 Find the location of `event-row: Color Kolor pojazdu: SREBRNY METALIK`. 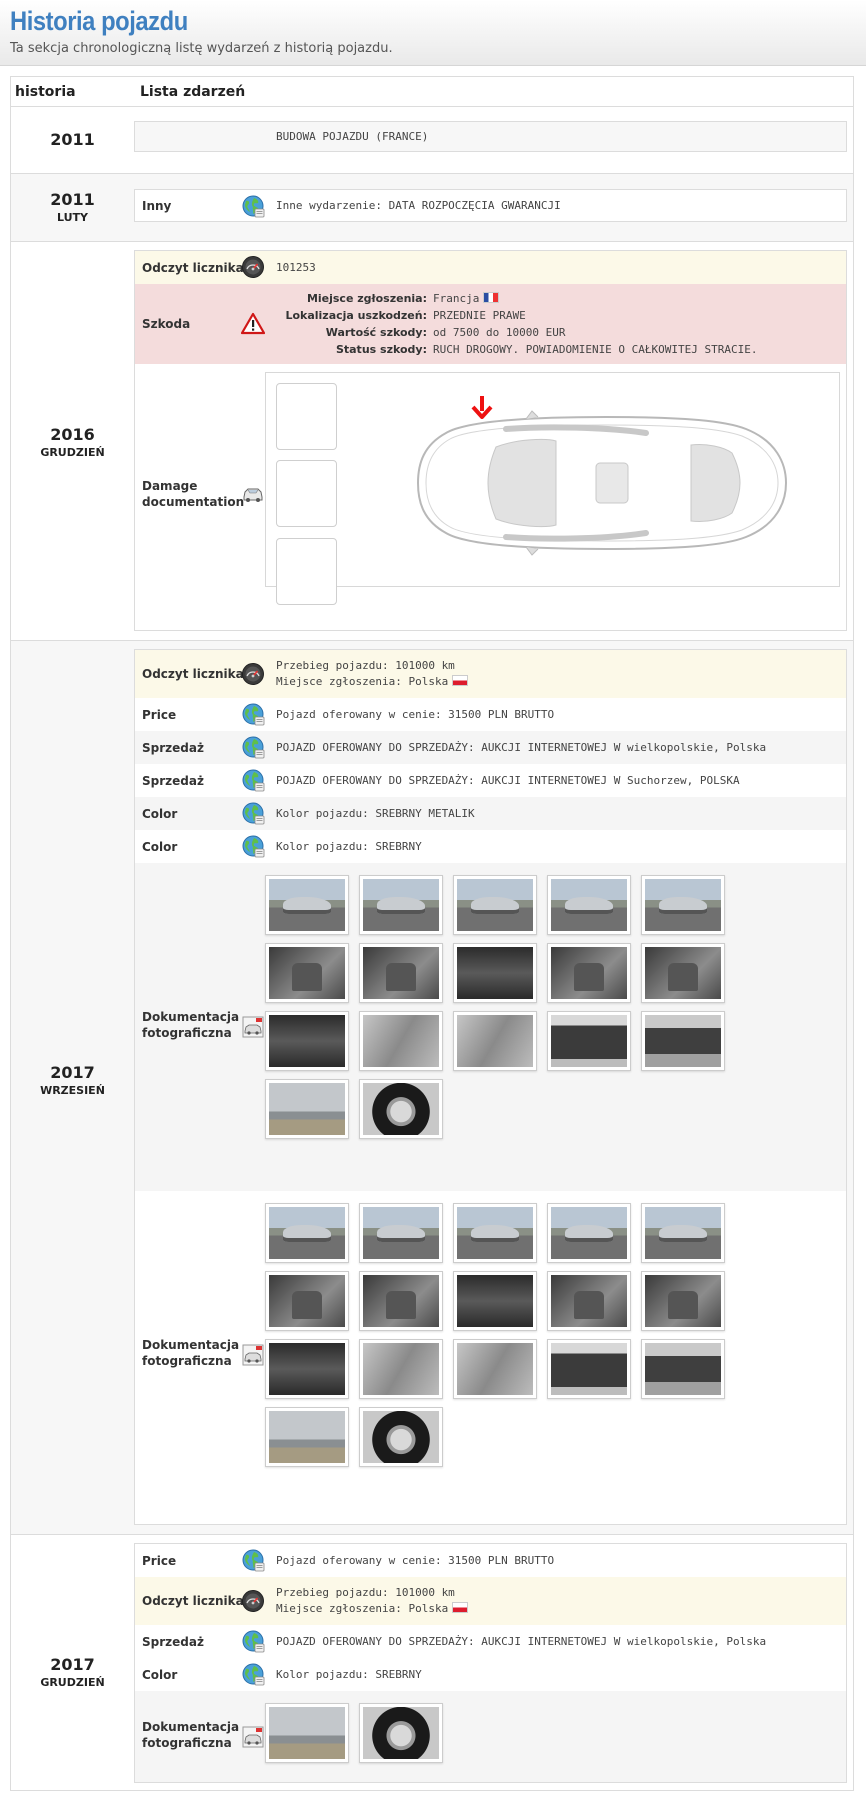

event-row: Color Kolor pojazdu: SREBRNY METALIK is located at coordinates (490, 813).